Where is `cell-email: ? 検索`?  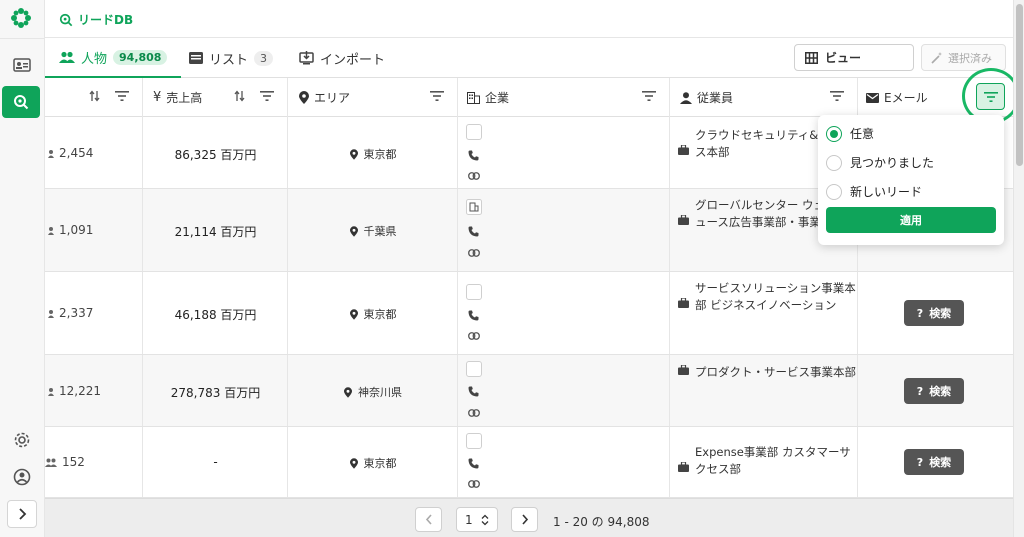
cell-email: ? 検索 is located at coordinates (935, 313).